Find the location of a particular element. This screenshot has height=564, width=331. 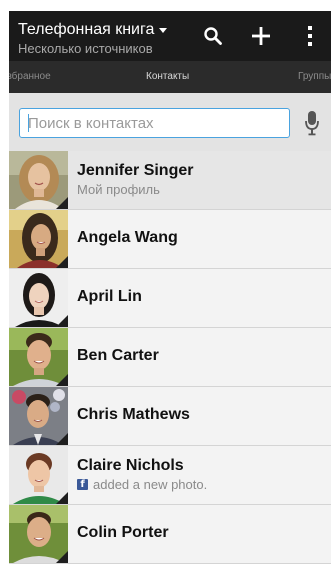

microphone-icon is located at coordinates (312, 123).